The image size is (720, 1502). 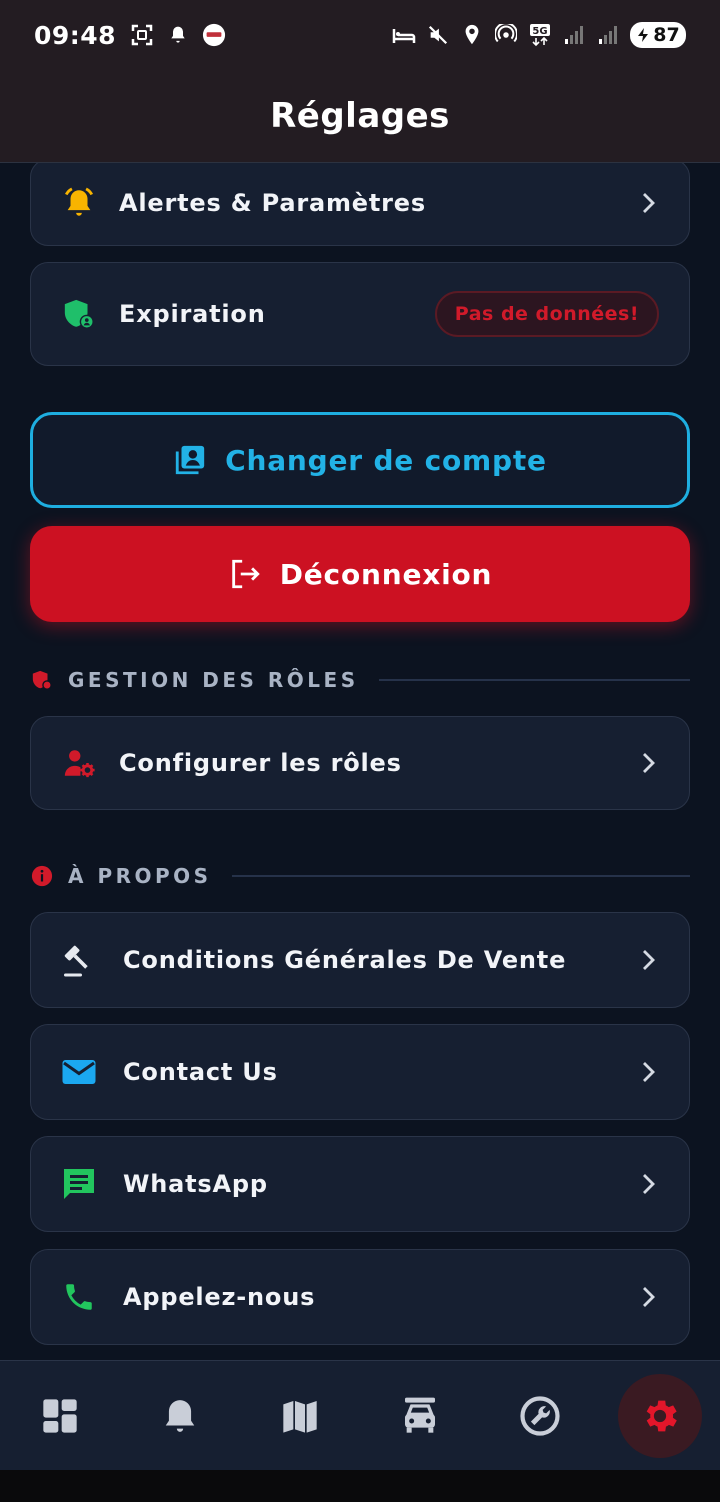 I want to click on nav-vehicles, so click(x=420, y=1416).